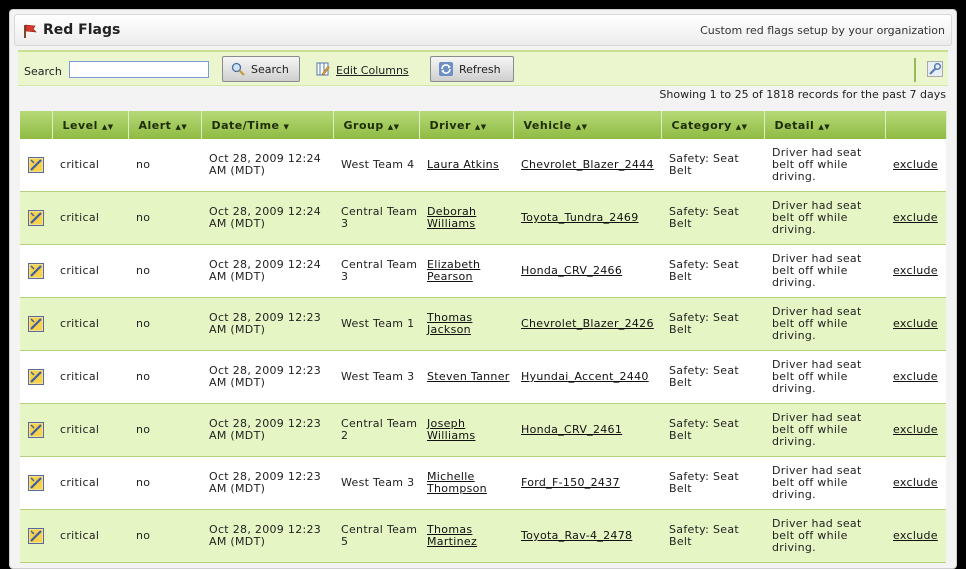  What do you see at coordinates (587, 125) in the screenshot?
I see `header-vehicle: Vehicle ▲▼` at bounding box center [587, 125].